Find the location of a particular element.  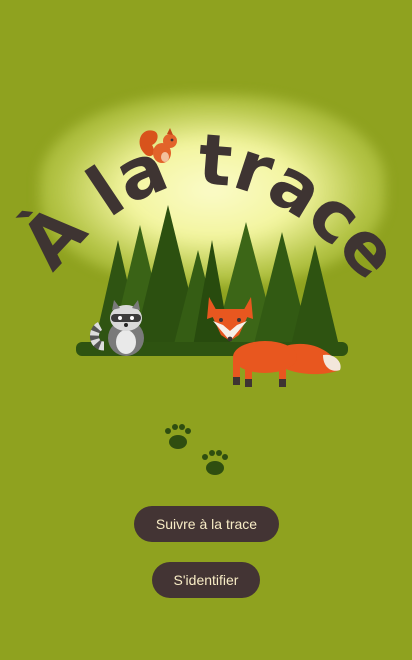

follow-trail-button: Suivre à la trace is located at coordinates (206, 524).